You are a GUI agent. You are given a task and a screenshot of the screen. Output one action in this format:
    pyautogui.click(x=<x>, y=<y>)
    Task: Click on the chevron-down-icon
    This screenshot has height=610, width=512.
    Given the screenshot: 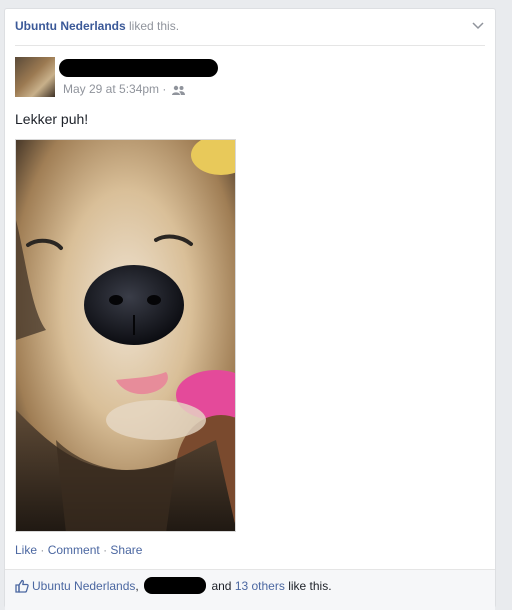 What is the action you would take?
    pyautogui.click(x=478, y=26)
    